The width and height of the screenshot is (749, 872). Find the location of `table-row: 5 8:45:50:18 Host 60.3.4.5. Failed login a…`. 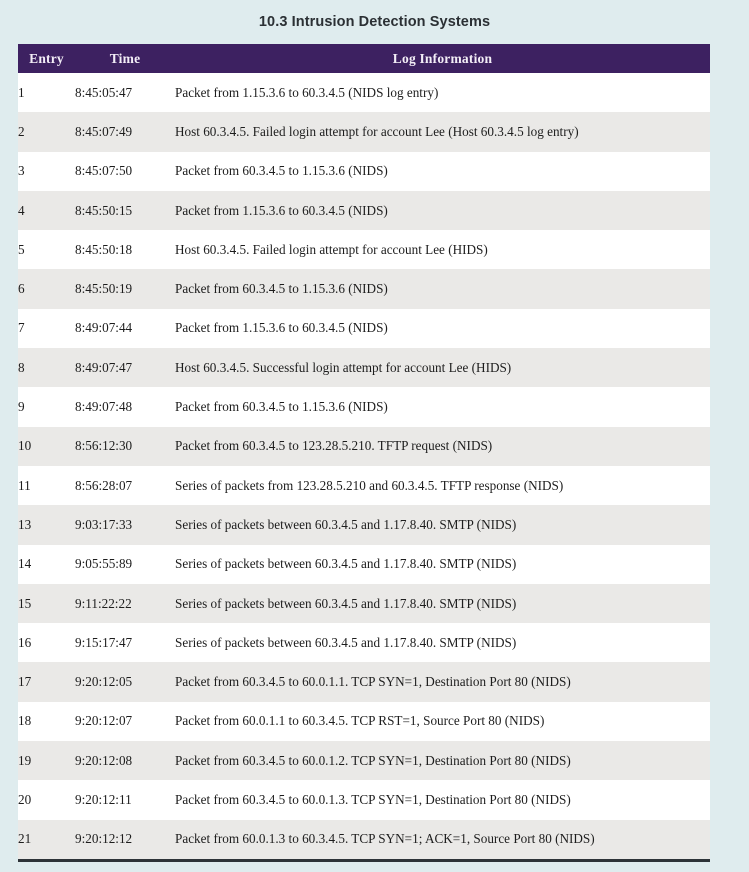

table-row: 5 8:45:50:18 Host 60.3.4.5. Failed login a… is located at coordinates (364, 250).